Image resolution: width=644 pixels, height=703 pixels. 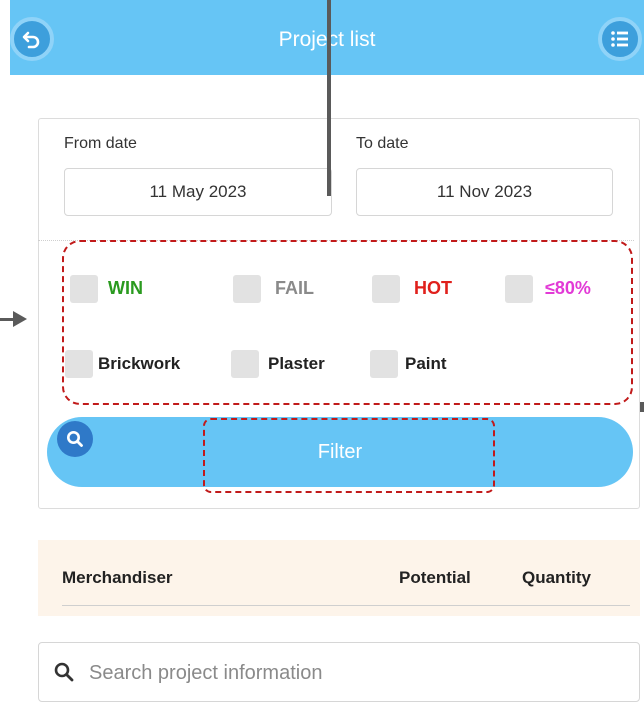 I want to click on from-date-label: From date, so click(x=100, y=143).